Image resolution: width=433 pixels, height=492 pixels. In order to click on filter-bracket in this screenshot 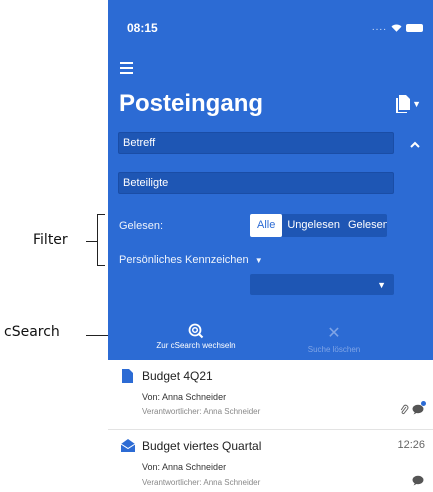, I will do `click(101, 240)`.